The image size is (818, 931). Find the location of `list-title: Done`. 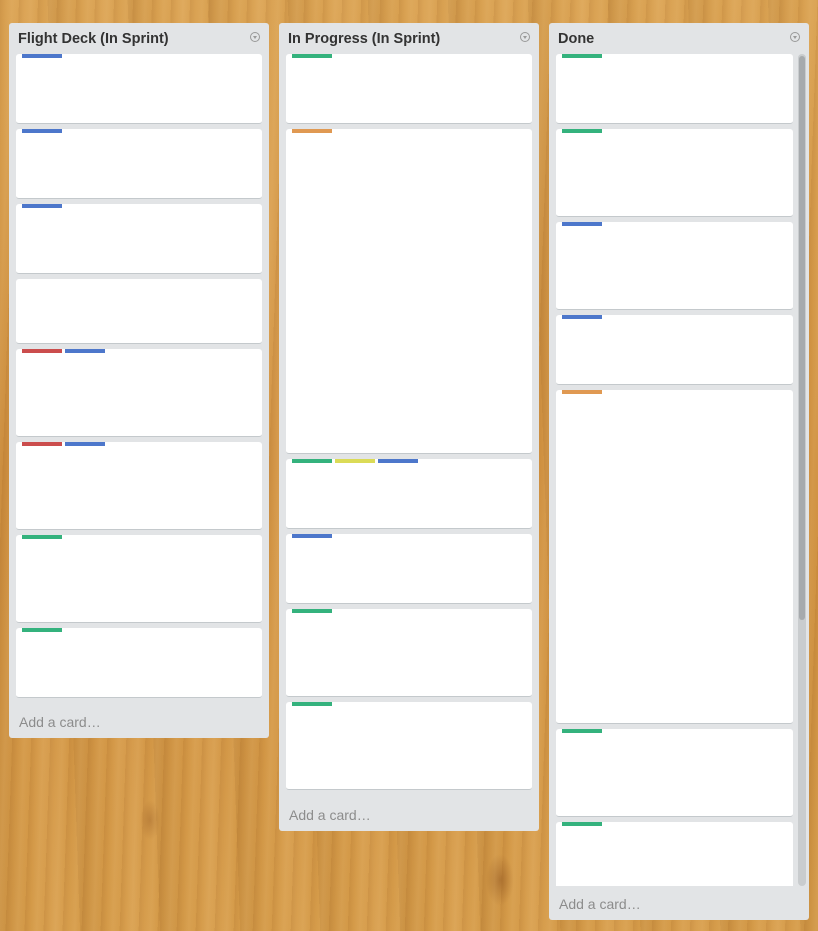

list-title: Done is located at coordinates (576, 39).